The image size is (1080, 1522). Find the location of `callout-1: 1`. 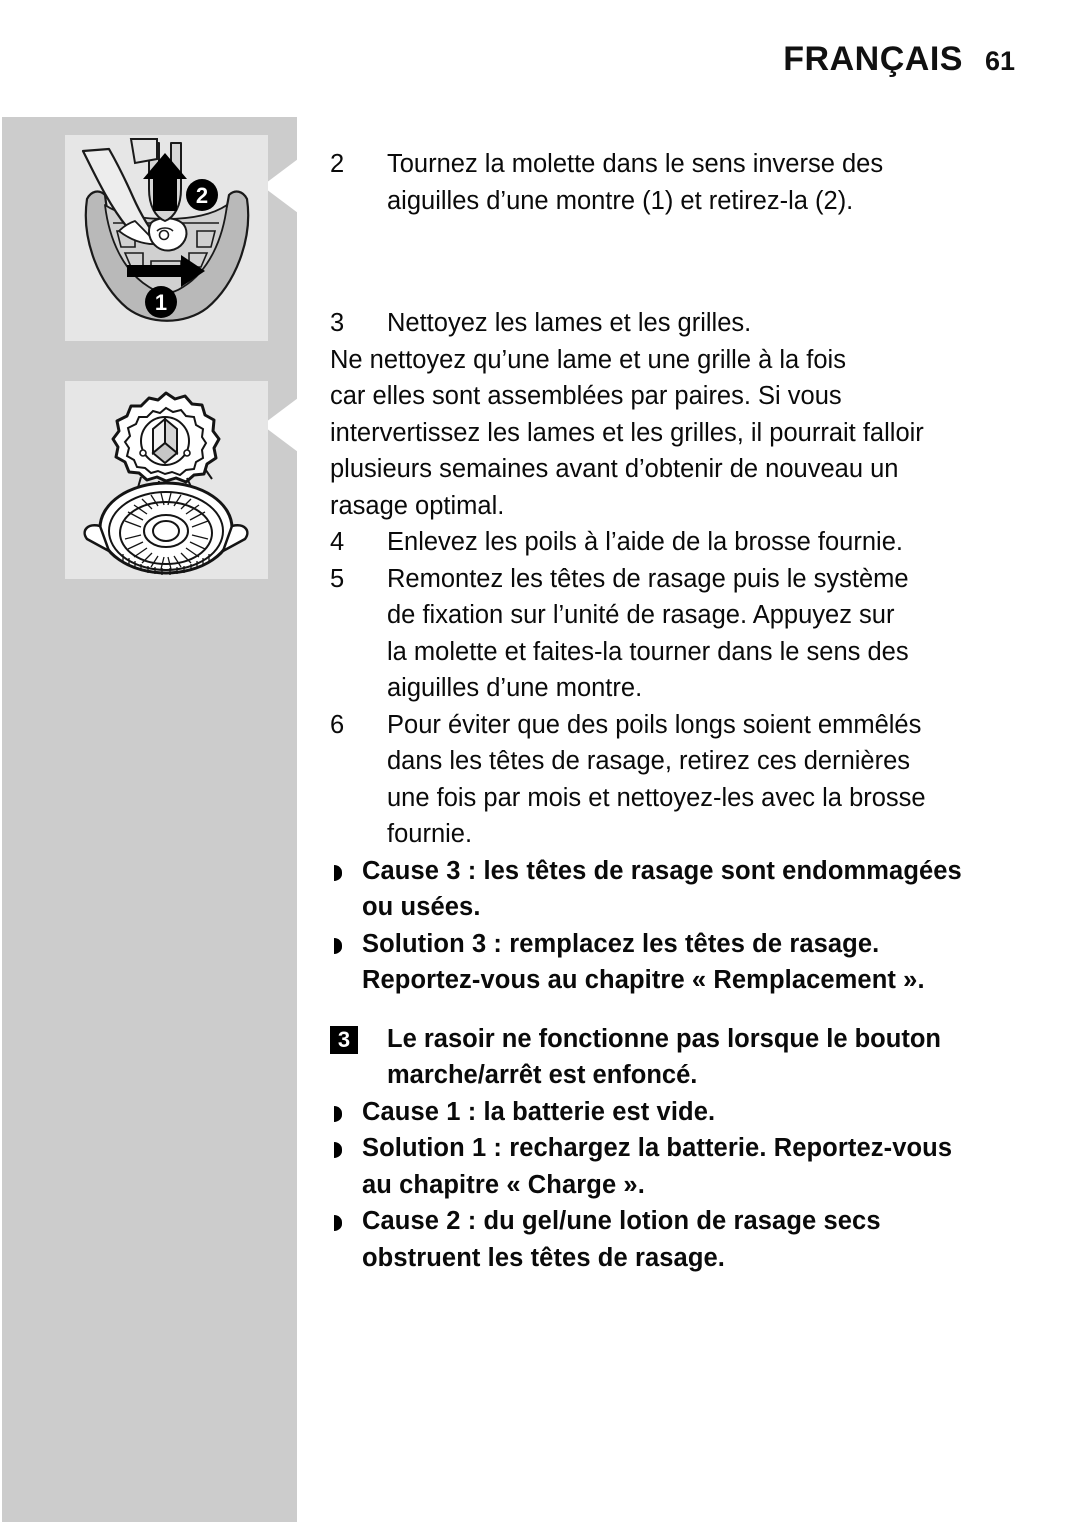

callout-1: 1 is located at coordinates (161, 302).